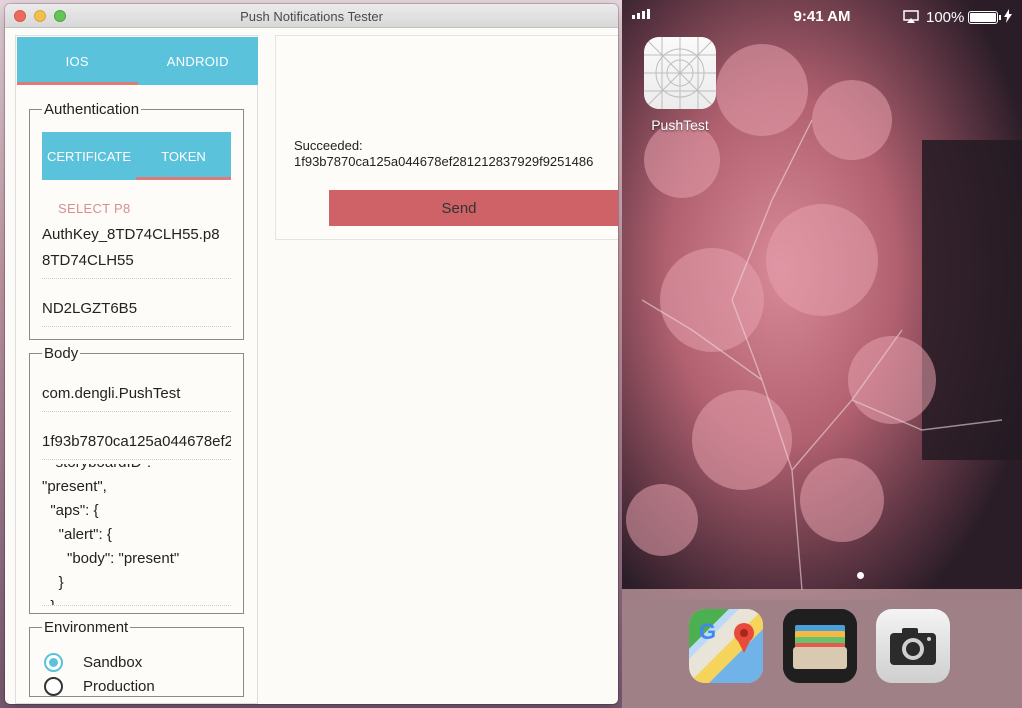 The width and height of the screenshot is (1022, 708). Describe the element at coordinates (89, 156) in the screenshot. I see `tab-certificate: CERTIFICATE` at that location.